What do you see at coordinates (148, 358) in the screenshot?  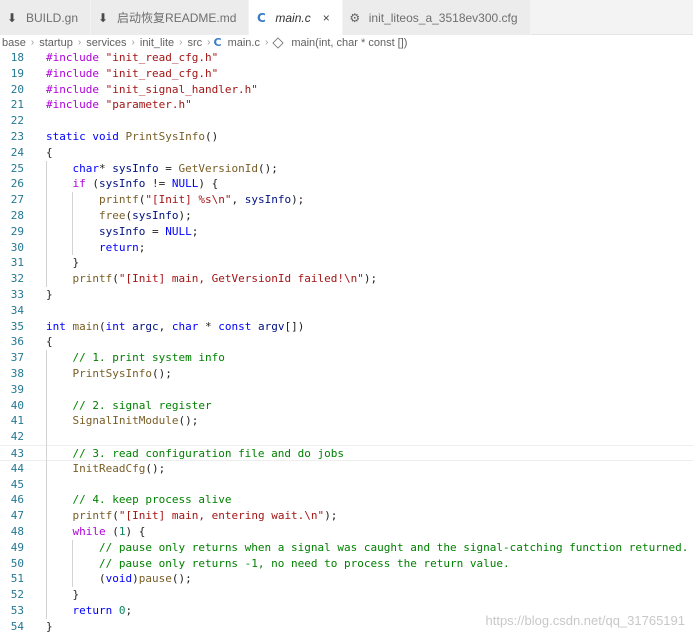 I see `code-text: // 1. print system info` at bounding box center [148, 358].